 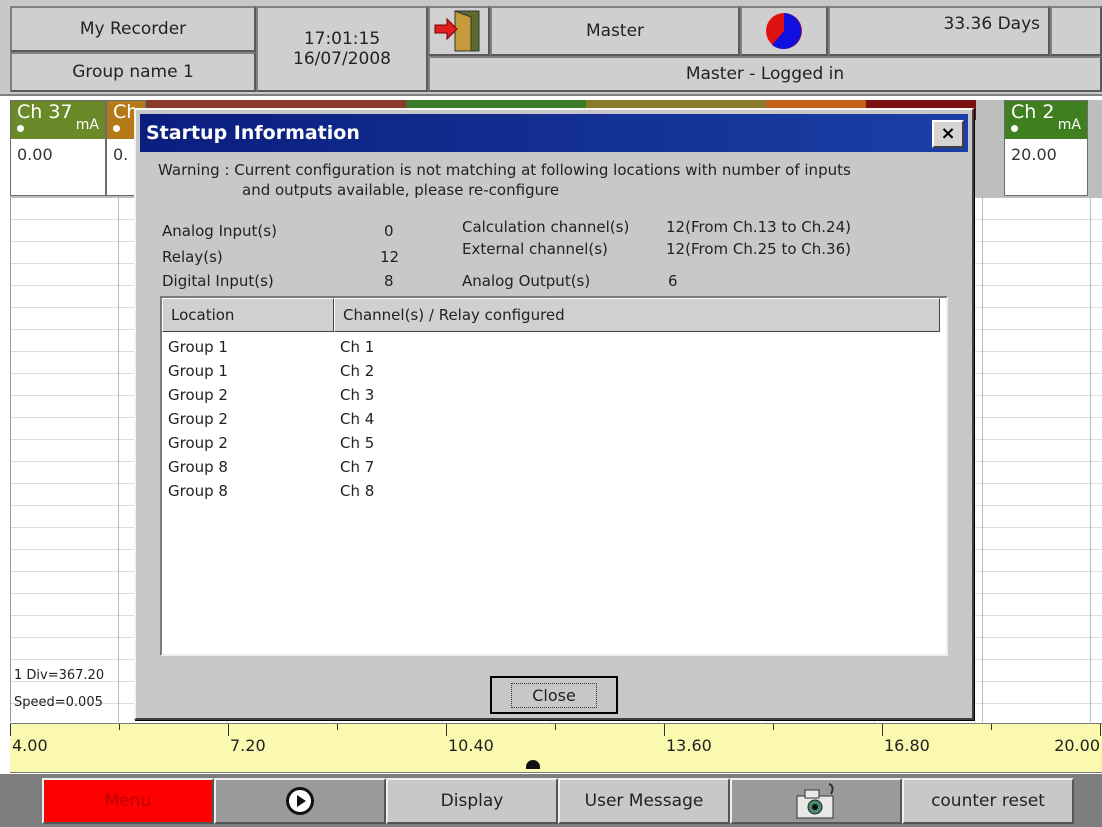 I want to click on display-button: Display, so click(x=472, y=801).